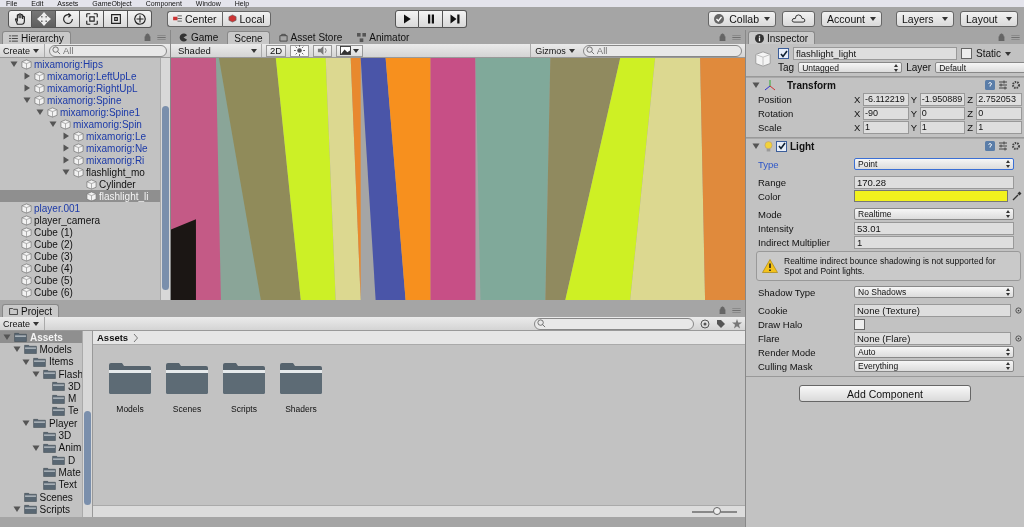  I want to click on hierarchy-item: mixamorig:Spin, so click(80, 124).